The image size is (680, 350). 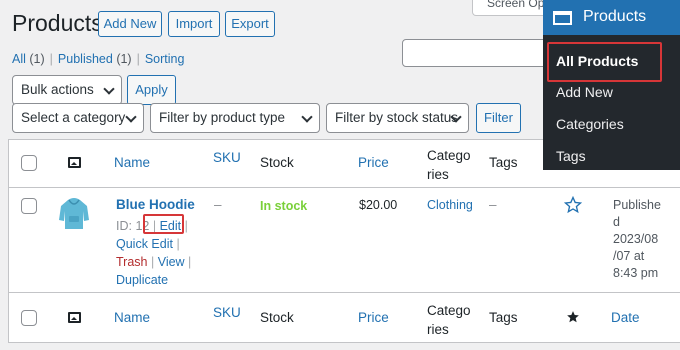 I want to click on product-thumbnail, so click(x=74, y=214).